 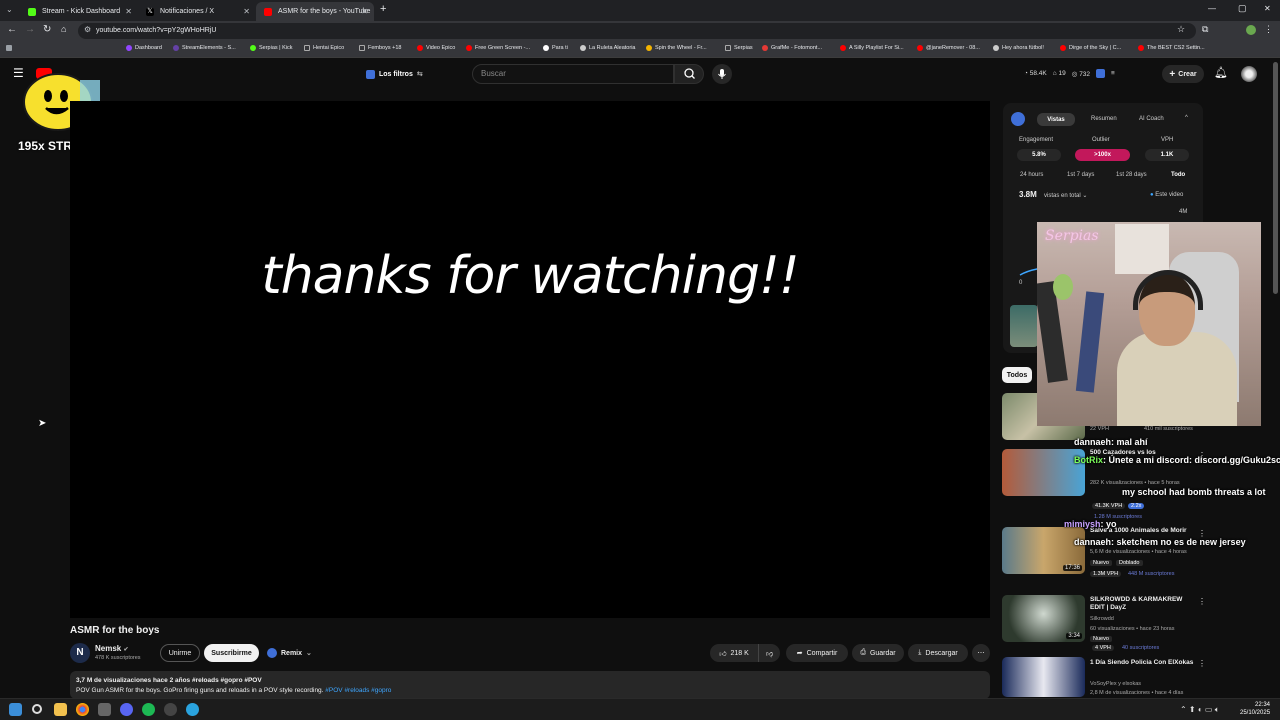 What do you see at coordinates (1251, 30) in the screenshot?
I see `profile-avatar-icon` at bounding box center [1251, 30].